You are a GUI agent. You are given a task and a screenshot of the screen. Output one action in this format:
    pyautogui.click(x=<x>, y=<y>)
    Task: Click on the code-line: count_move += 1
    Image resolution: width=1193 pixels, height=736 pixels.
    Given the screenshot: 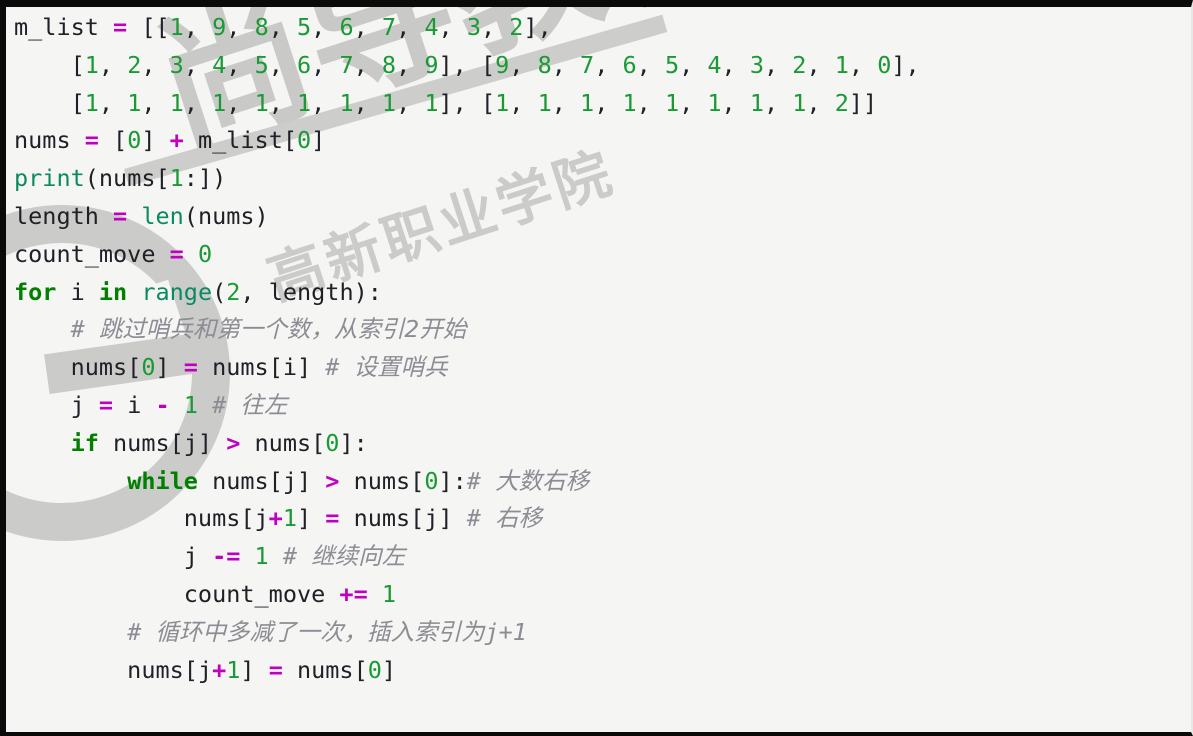 What is the action you would take?
    pyautogui.click(x=602, y=595)
    